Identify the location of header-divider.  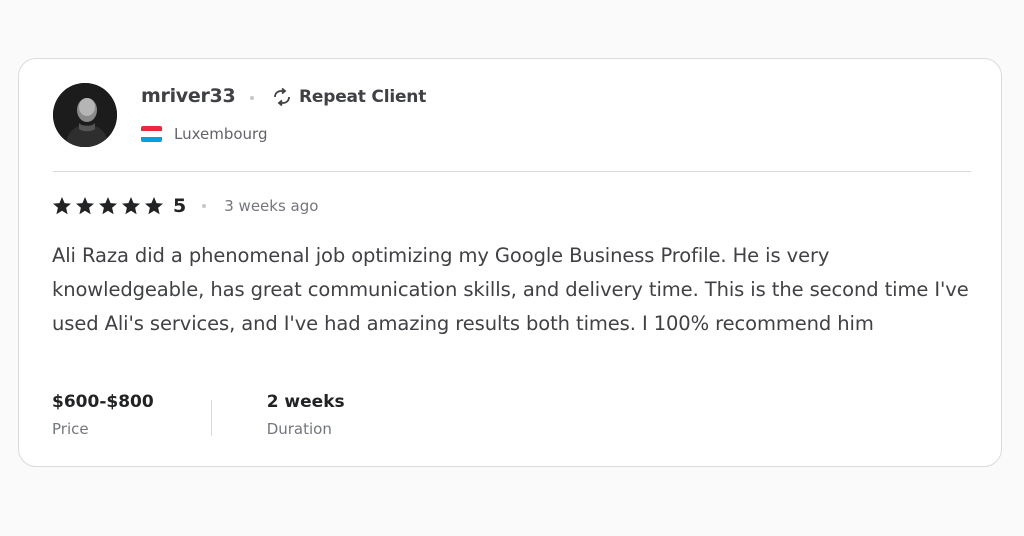
(512, 171).